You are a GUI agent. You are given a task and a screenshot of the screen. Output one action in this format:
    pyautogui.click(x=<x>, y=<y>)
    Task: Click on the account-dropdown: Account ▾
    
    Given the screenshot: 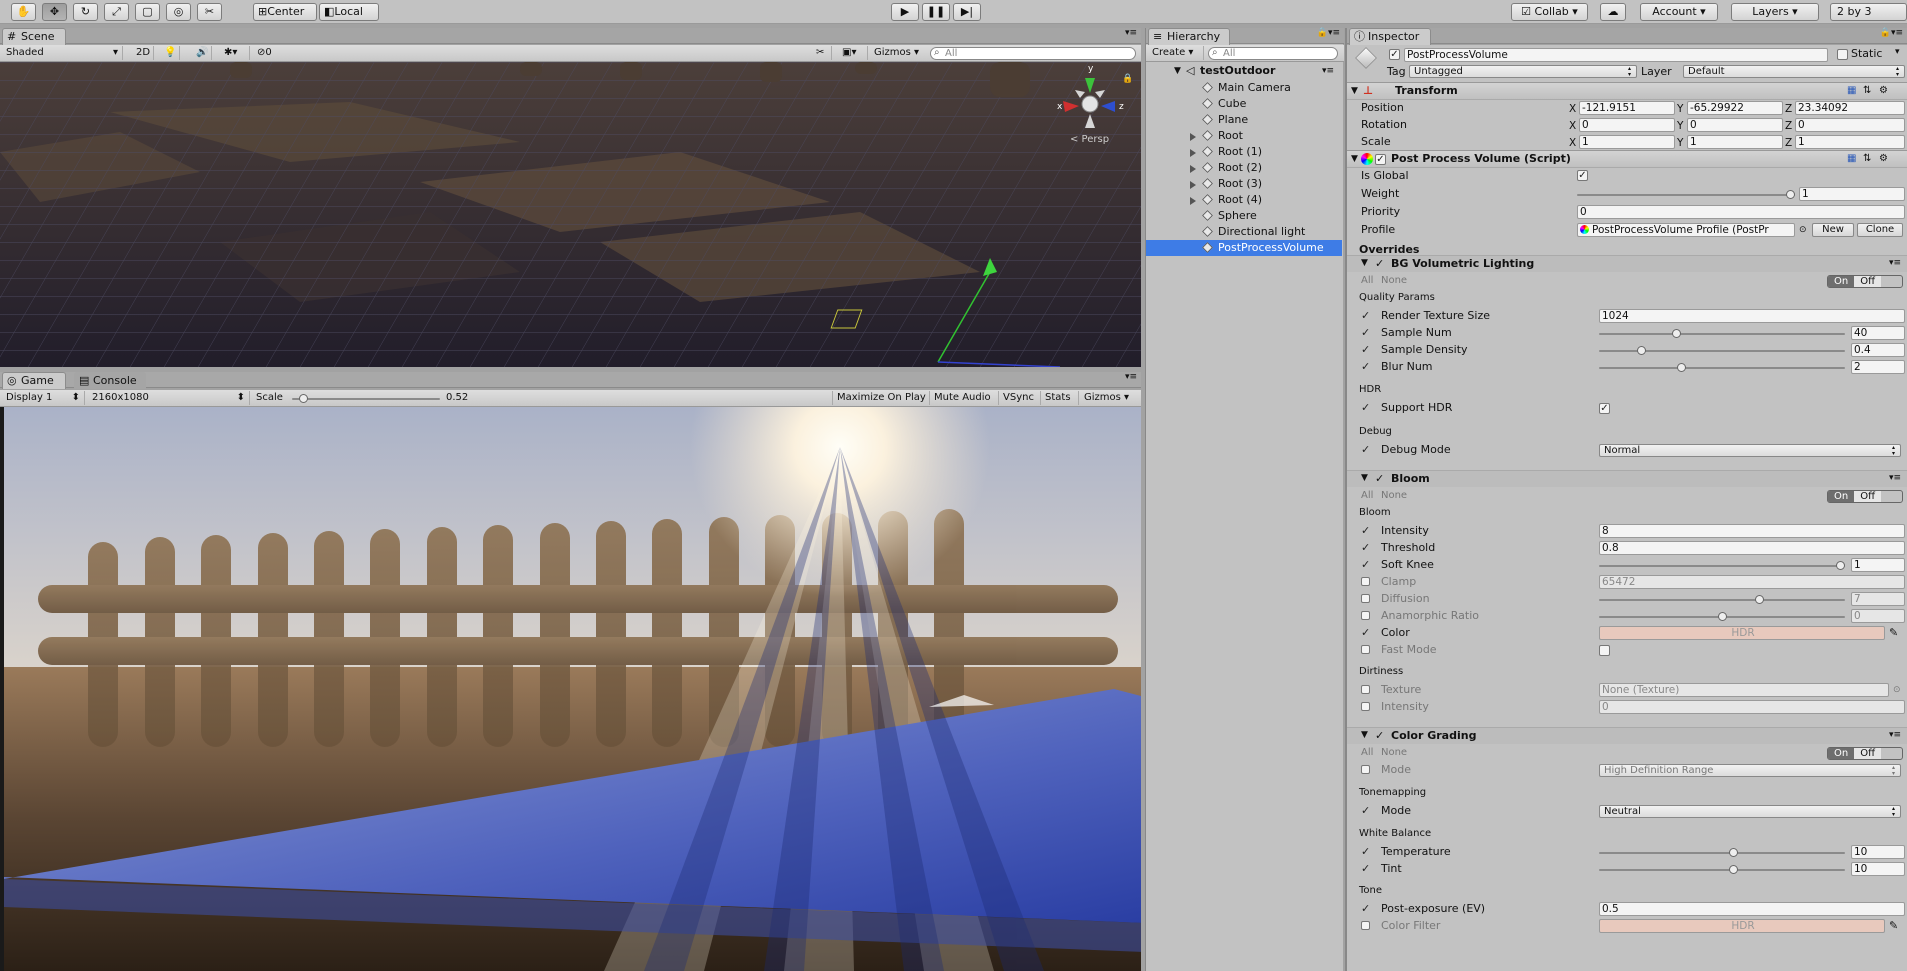 What is the action you would take?
    pyautogui.click(x=1679, y=12)
    